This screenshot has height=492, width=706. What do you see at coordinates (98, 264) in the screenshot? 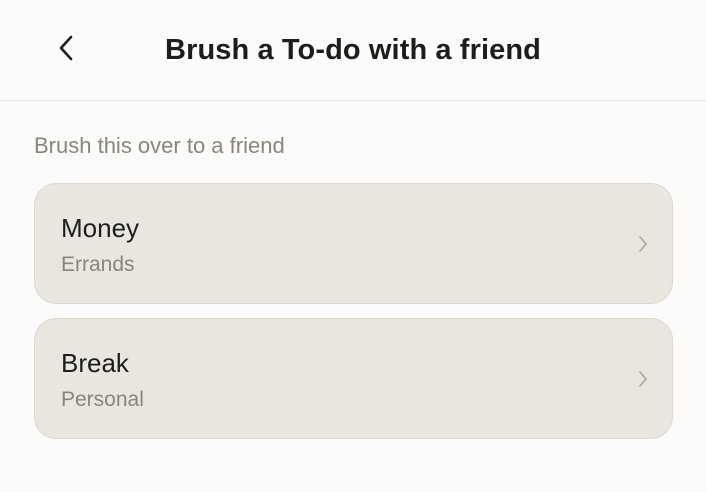
I see `list-item-subtitle: Errands` at bounding box center [98, 264].